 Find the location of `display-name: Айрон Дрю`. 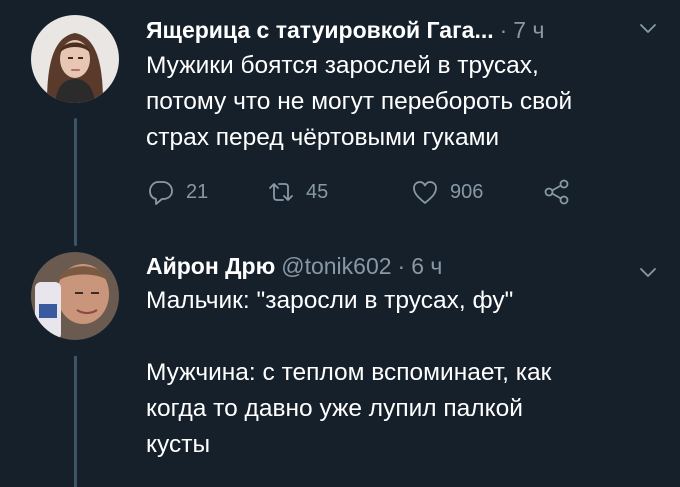

display-name: Айрон Дрю is located at coordinates (210, 266).